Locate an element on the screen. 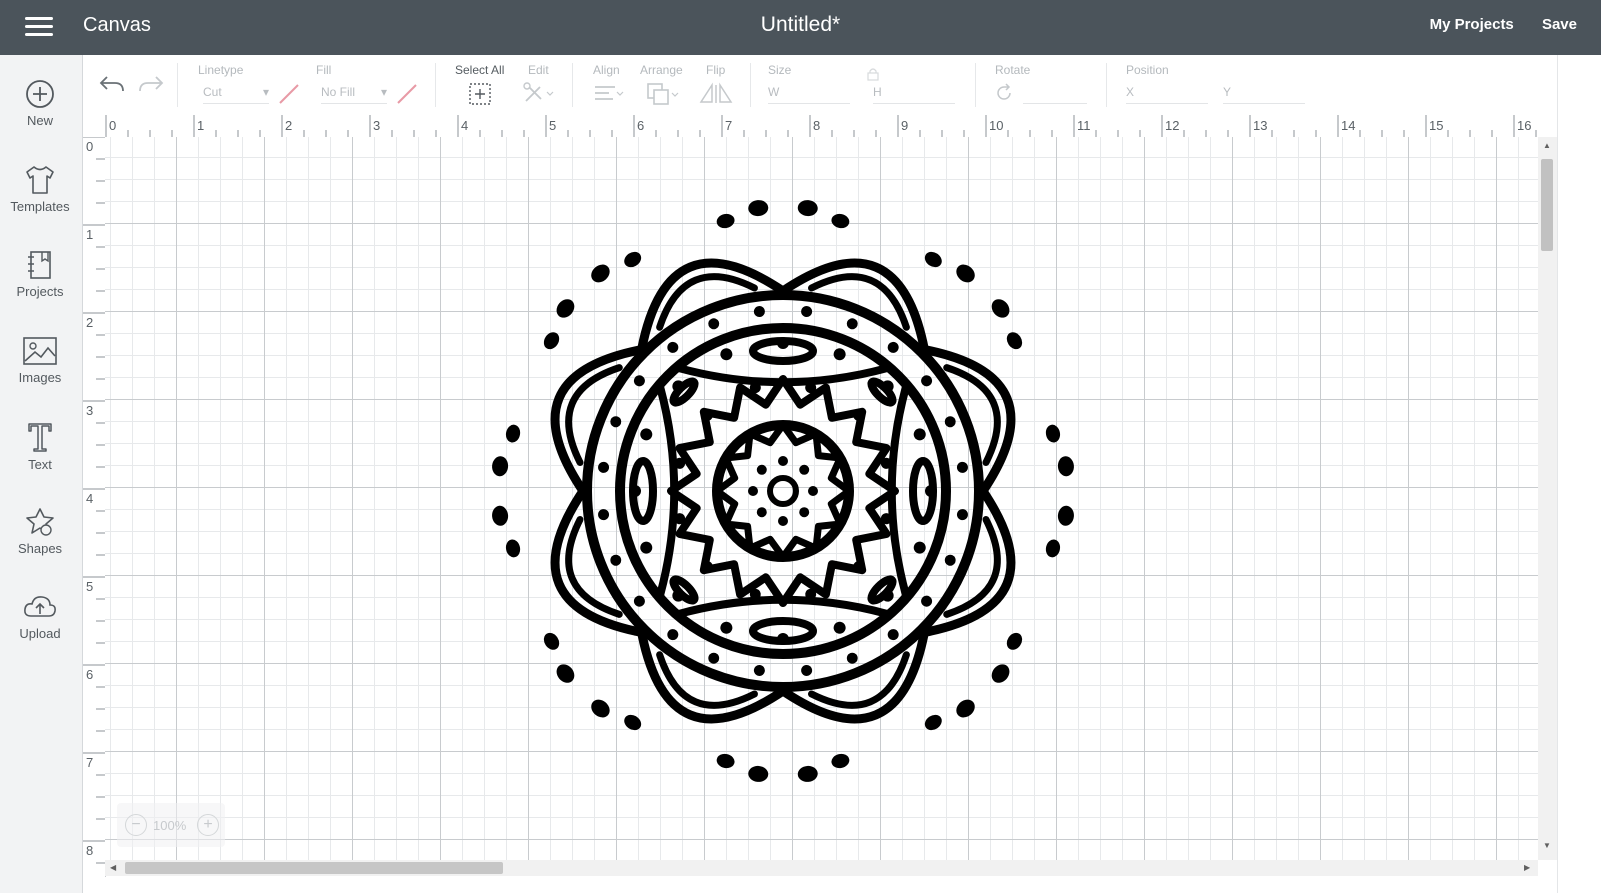  arrange-label: Arrange is located at coordinates (661, 70).